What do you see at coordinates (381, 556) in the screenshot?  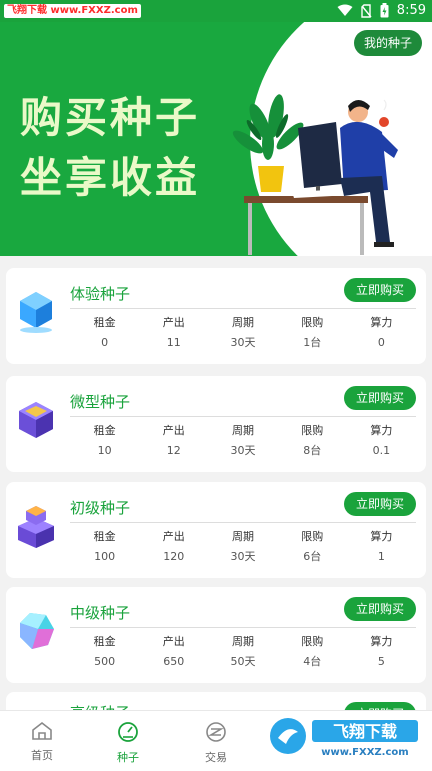 I see `power-value: 1` at bounding box center [381, 556].